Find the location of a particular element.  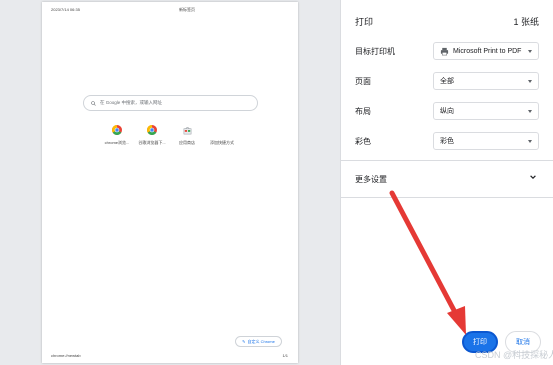

destination-select: Microsoft Print to PDF is located at coordinates (486, 51).